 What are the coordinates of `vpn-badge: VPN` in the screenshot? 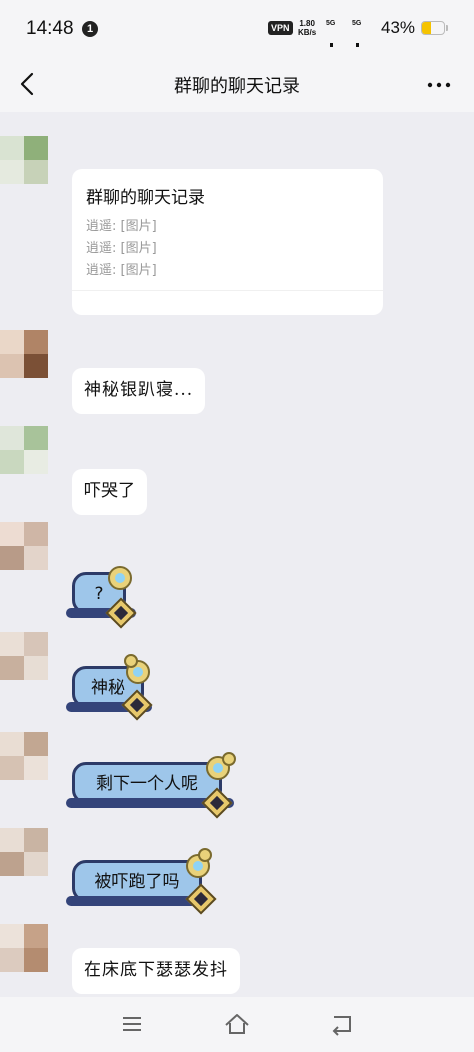 It's located at (280, 28).